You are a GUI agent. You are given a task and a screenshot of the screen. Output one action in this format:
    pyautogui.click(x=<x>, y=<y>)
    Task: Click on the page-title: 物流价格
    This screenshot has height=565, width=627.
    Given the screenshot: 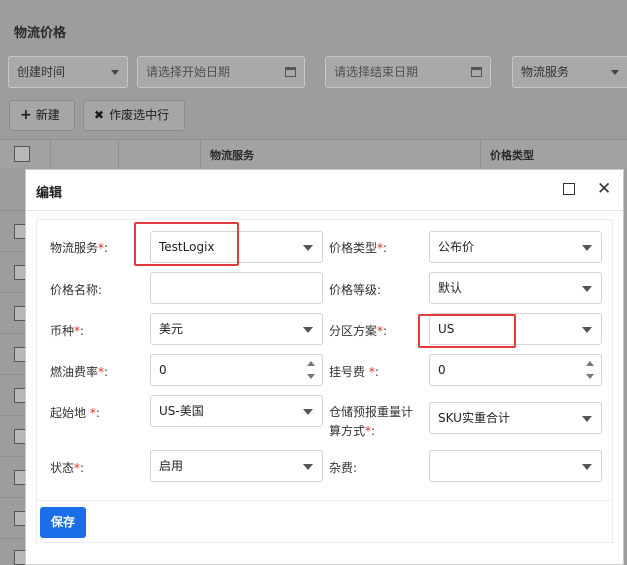 What is the action you would take?
    pyautogui.click(x=40, y=33)
    